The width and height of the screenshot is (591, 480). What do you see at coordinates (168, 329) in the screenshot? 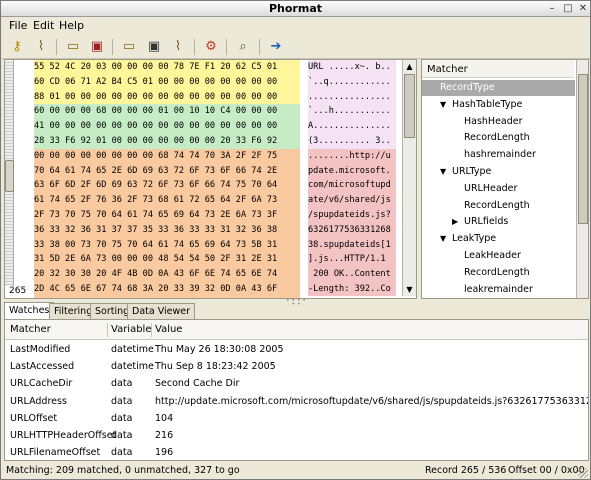
I see `column-value: Value` at bounding box center [168, 329].